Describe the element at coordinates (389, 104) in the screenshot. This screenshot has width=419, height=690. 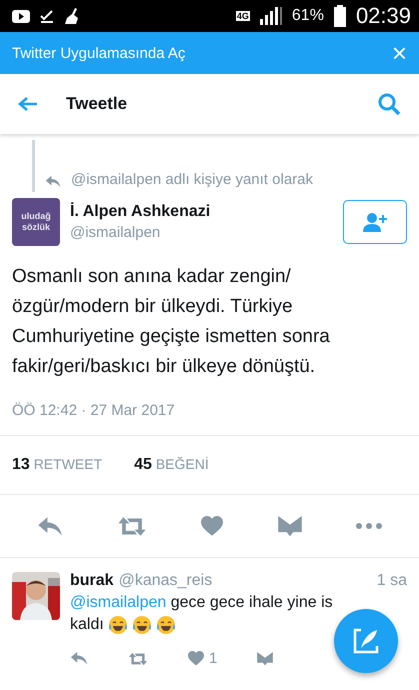
I see `search-icon` at that location.